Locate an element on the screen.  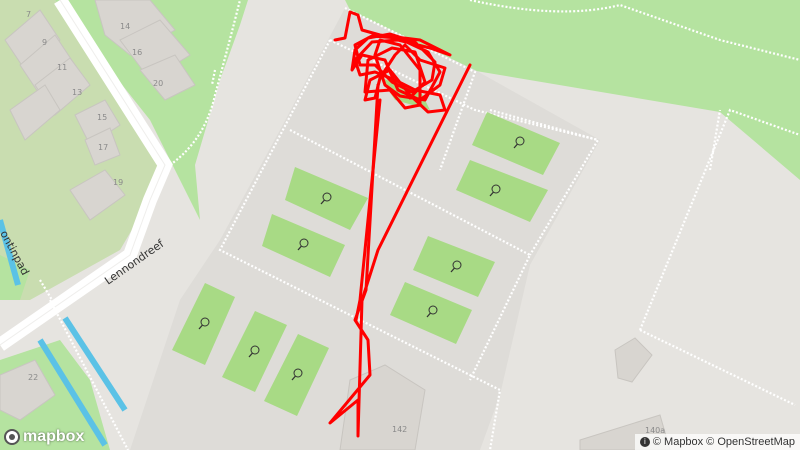
svg-text: 142 is located at coordinates (399, 429).